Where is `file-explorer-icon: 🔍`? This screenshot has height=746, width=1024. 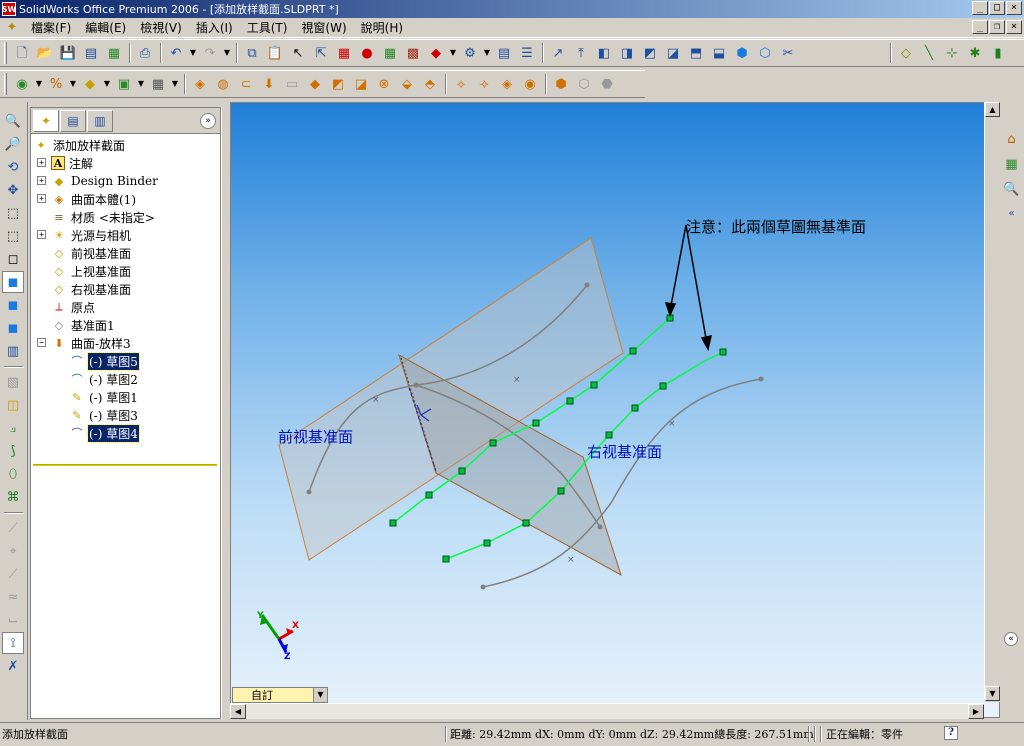
file-explorer-icon: 🔍 is located at coordinates (1012, 189).